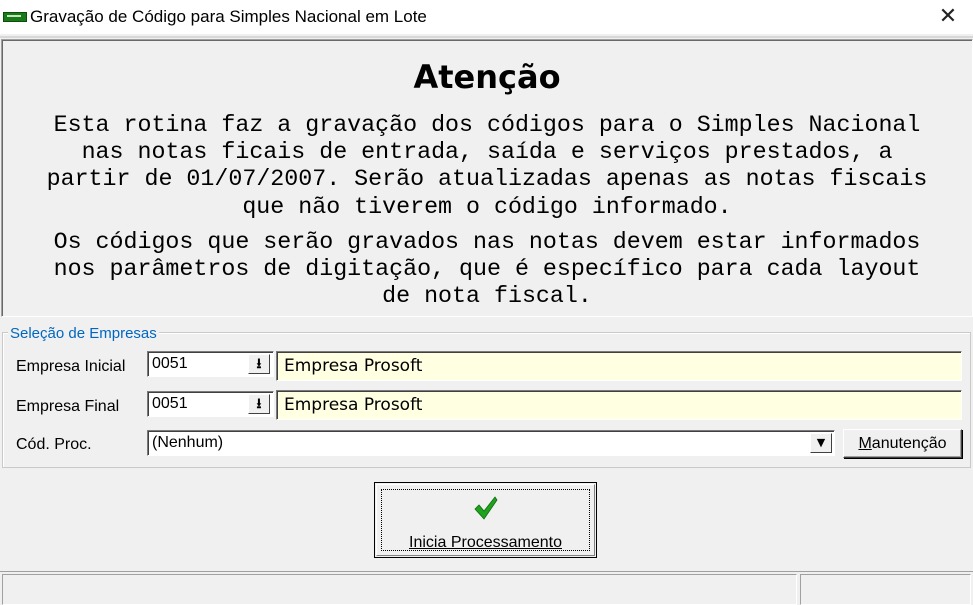 The height and width of the screenshot is (605, 973). What do you see at coordinates (83, 334) in the screenshot?
I see `company-selection-title: Seleção de Empresas` at bounding box center [83, 334].